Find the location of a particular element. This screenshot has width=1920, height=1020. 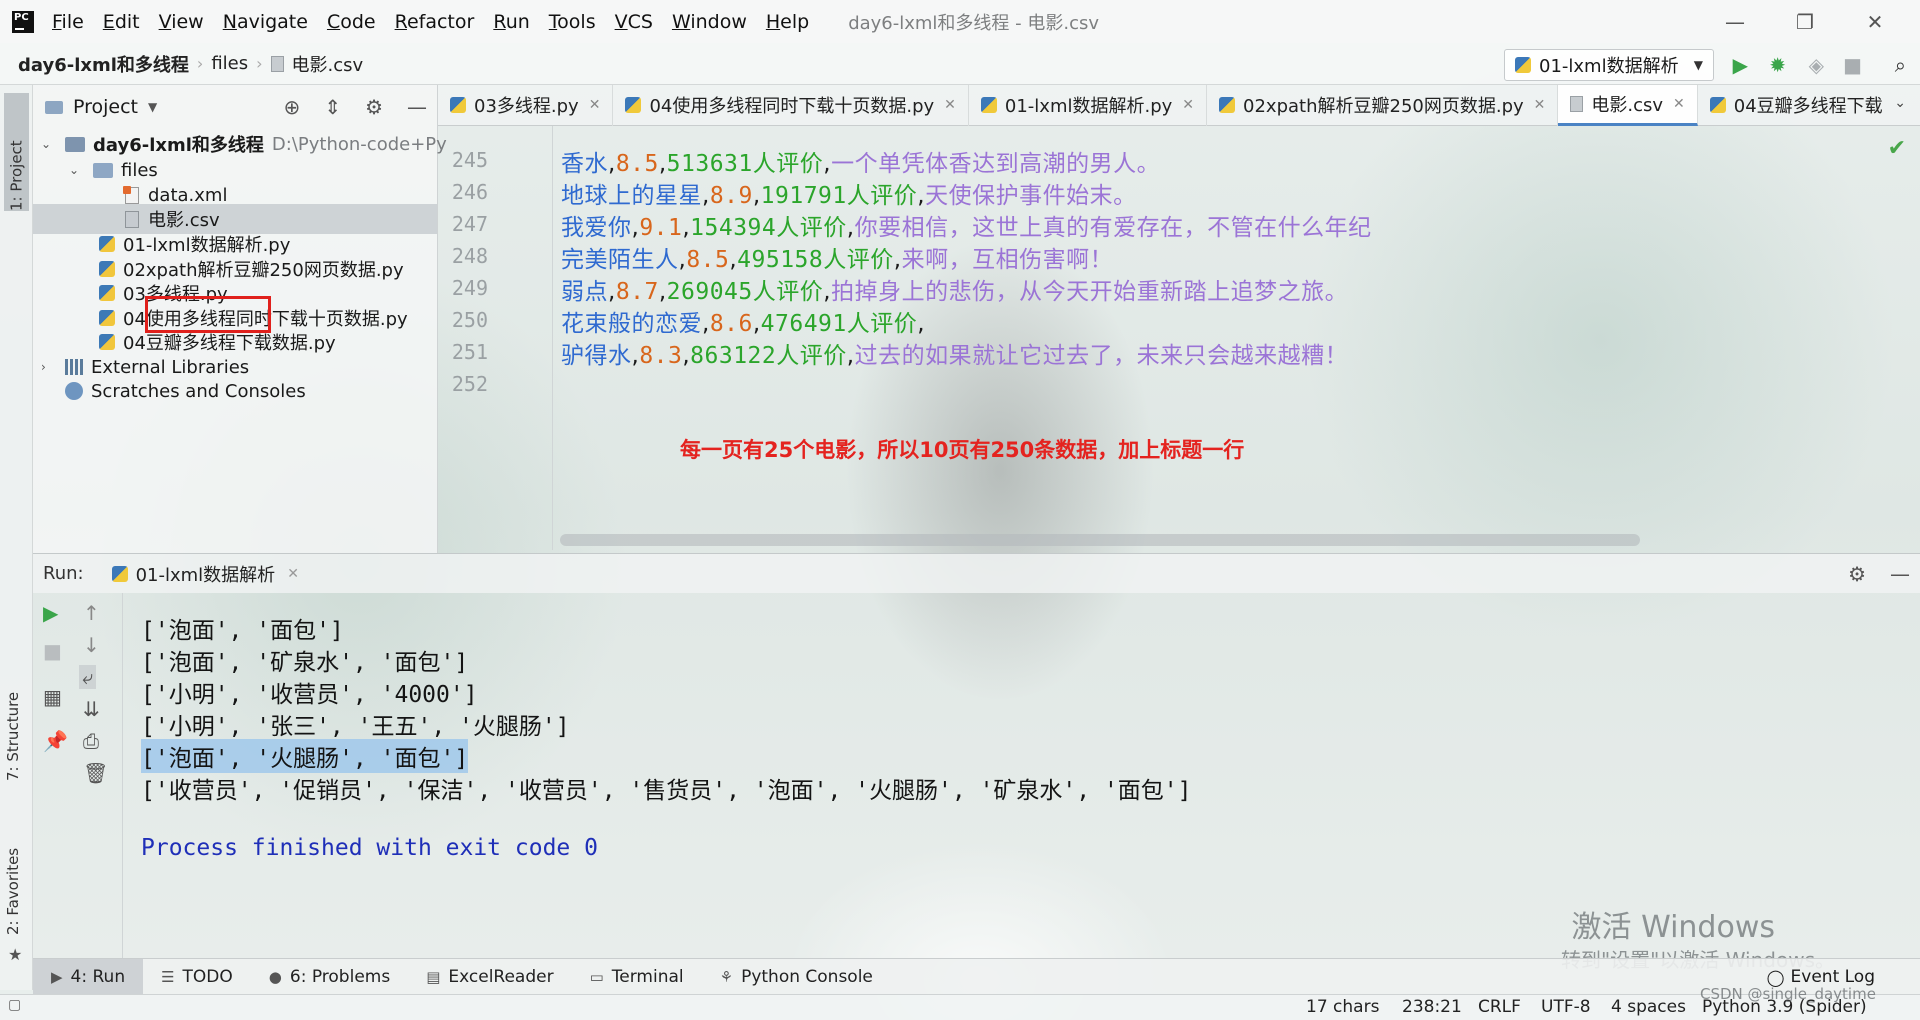

soft-wrap-icon: ⤶ is located at coordinates (88, 677).